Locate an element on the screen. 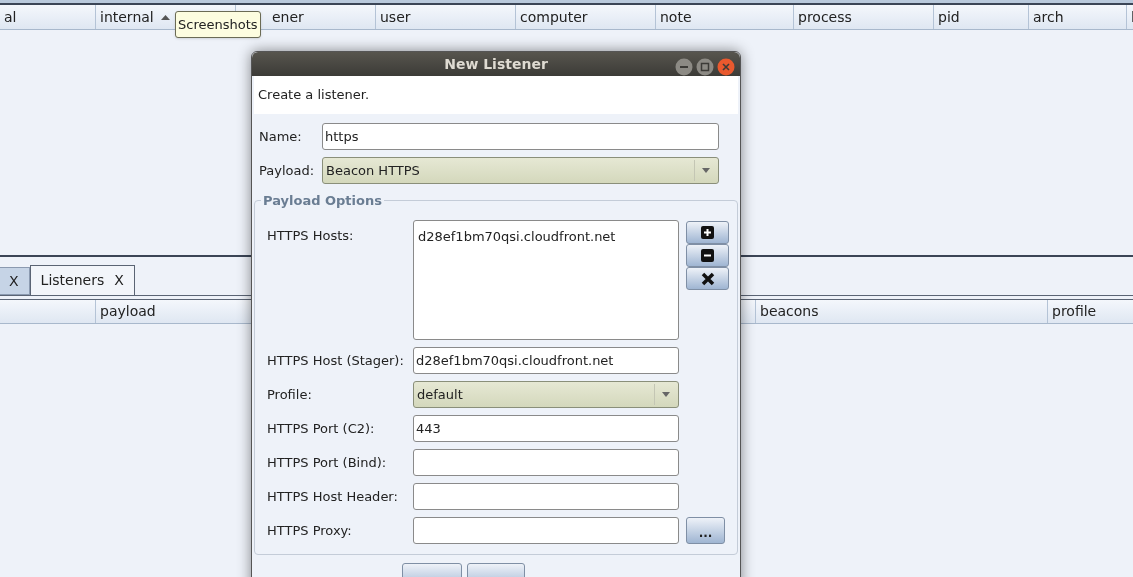 The height and width of the screenshot is (577, 1133). column-header: arch is located at coordinates (1048, 17).